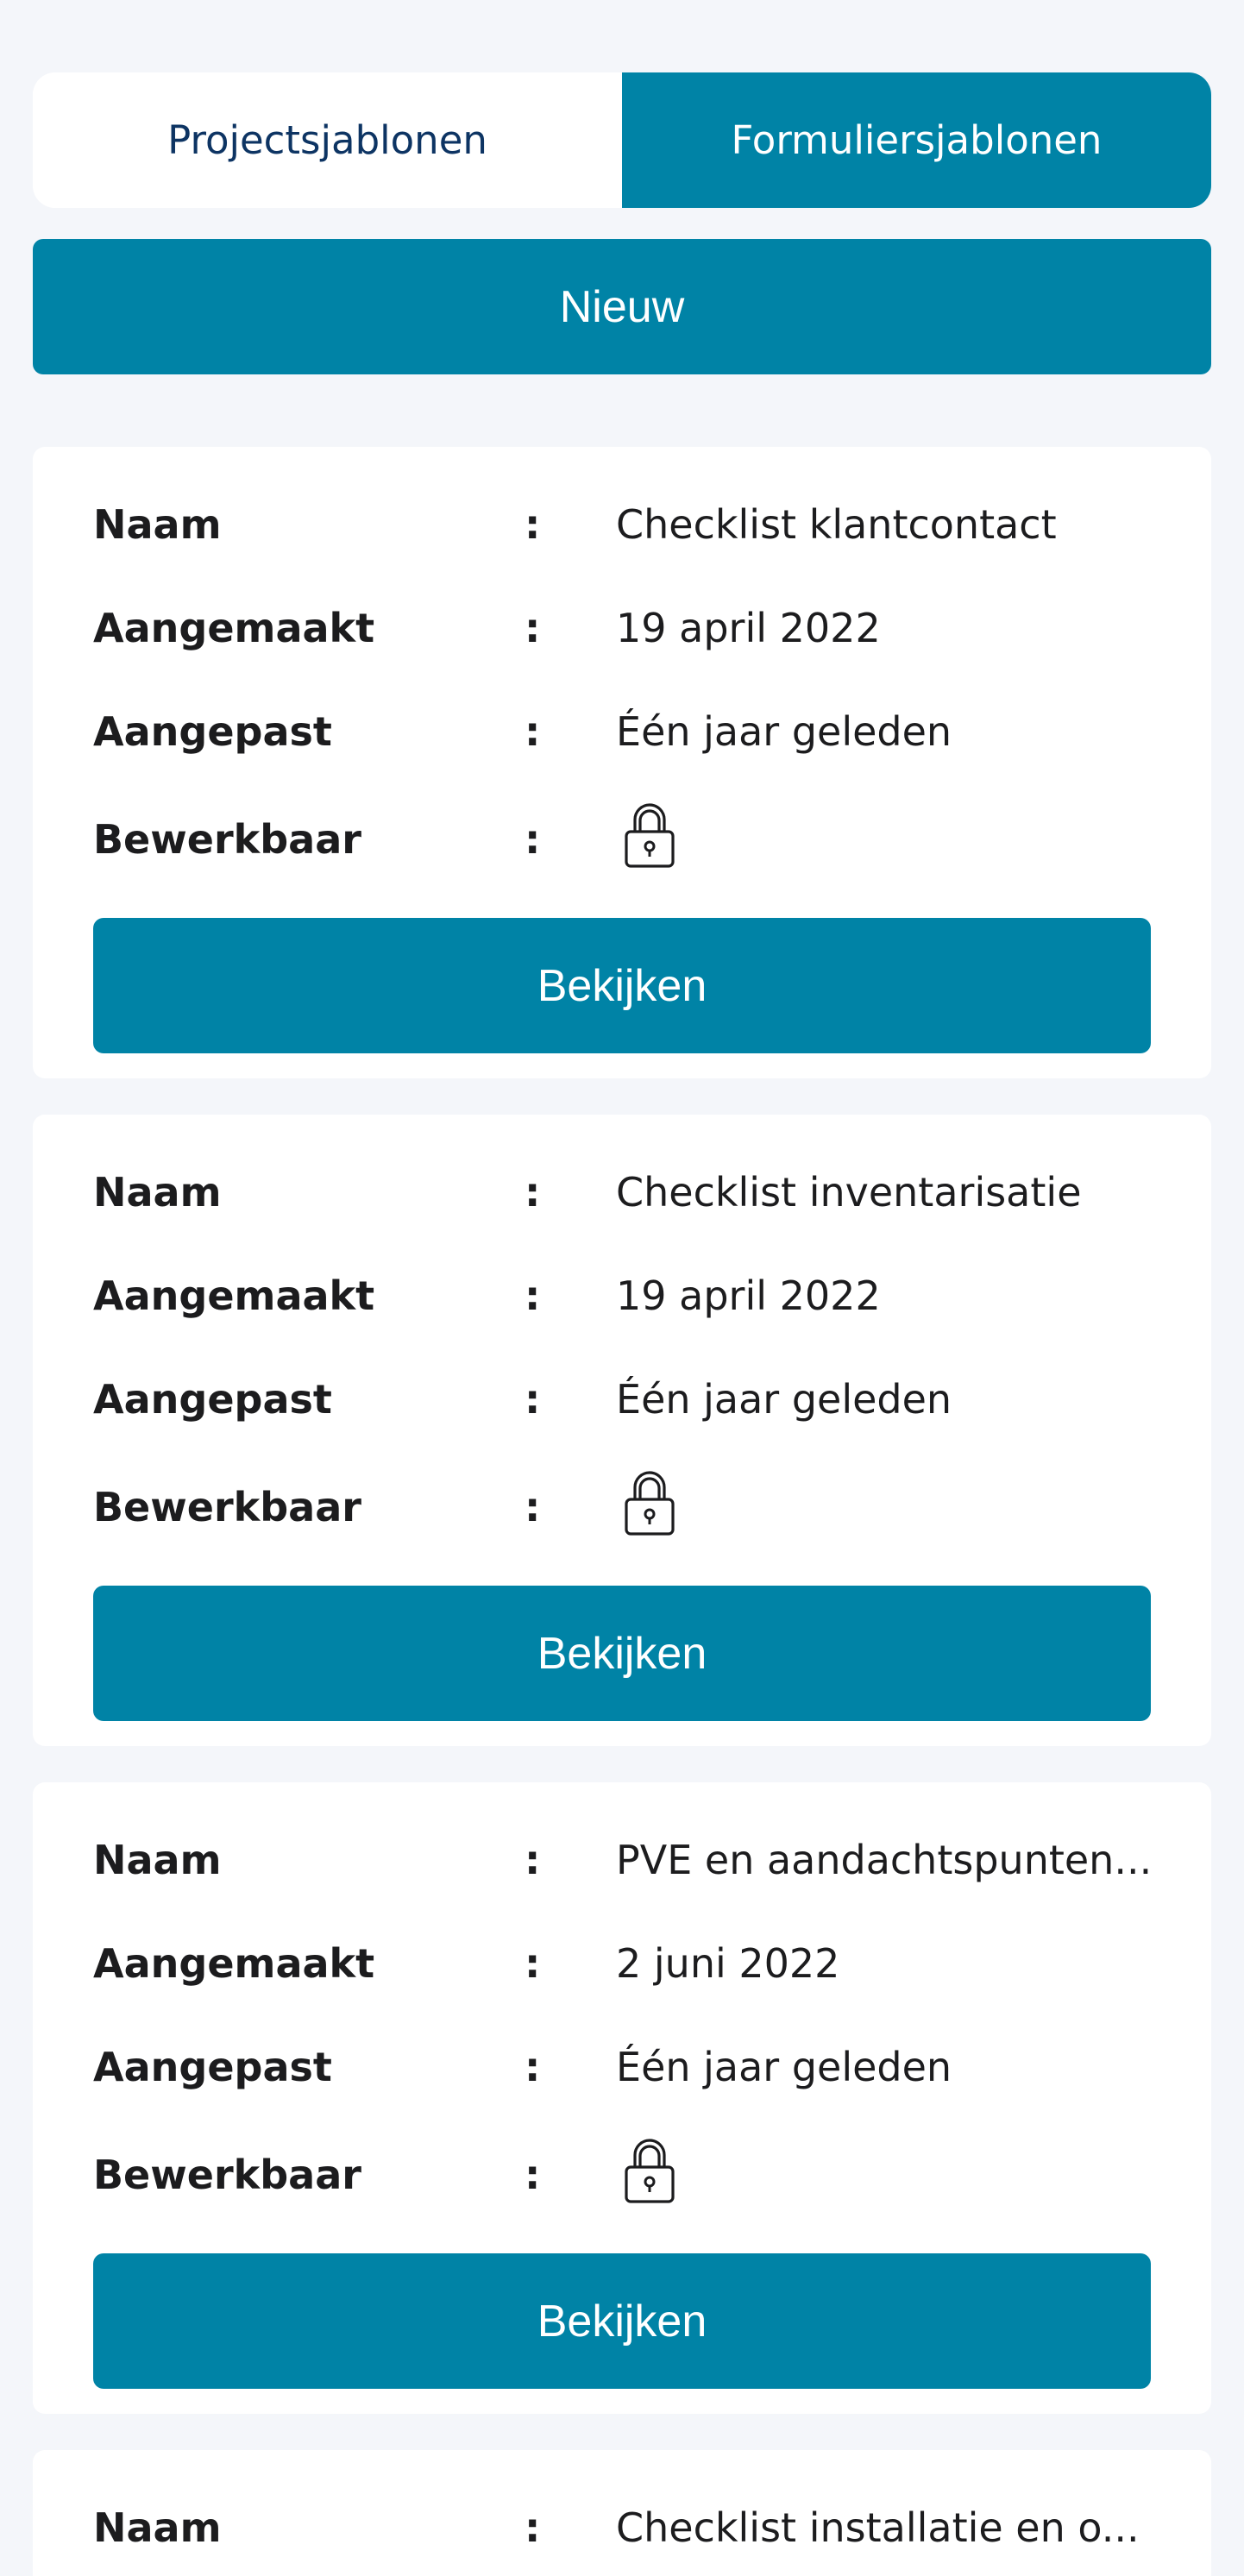 This screenshot has height=2576, width=1244. I want to click on tab-formuliersjablonen: Formuliersjablonen, so click(916, 140).